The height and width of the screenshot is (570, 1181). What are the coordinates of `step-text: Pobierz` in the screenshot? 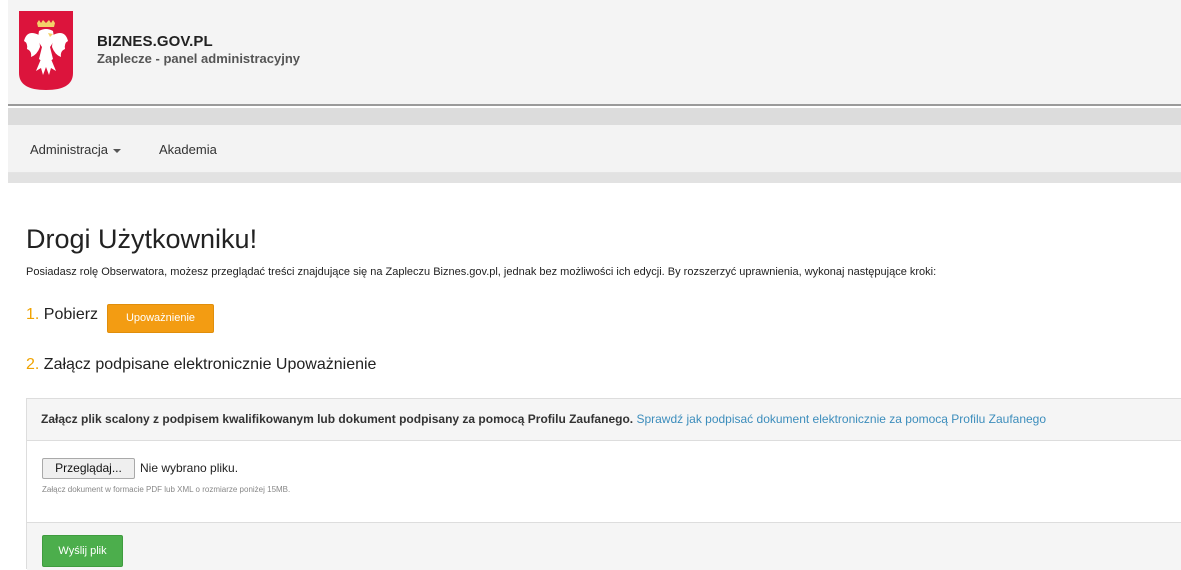 It's located at (71, 314).